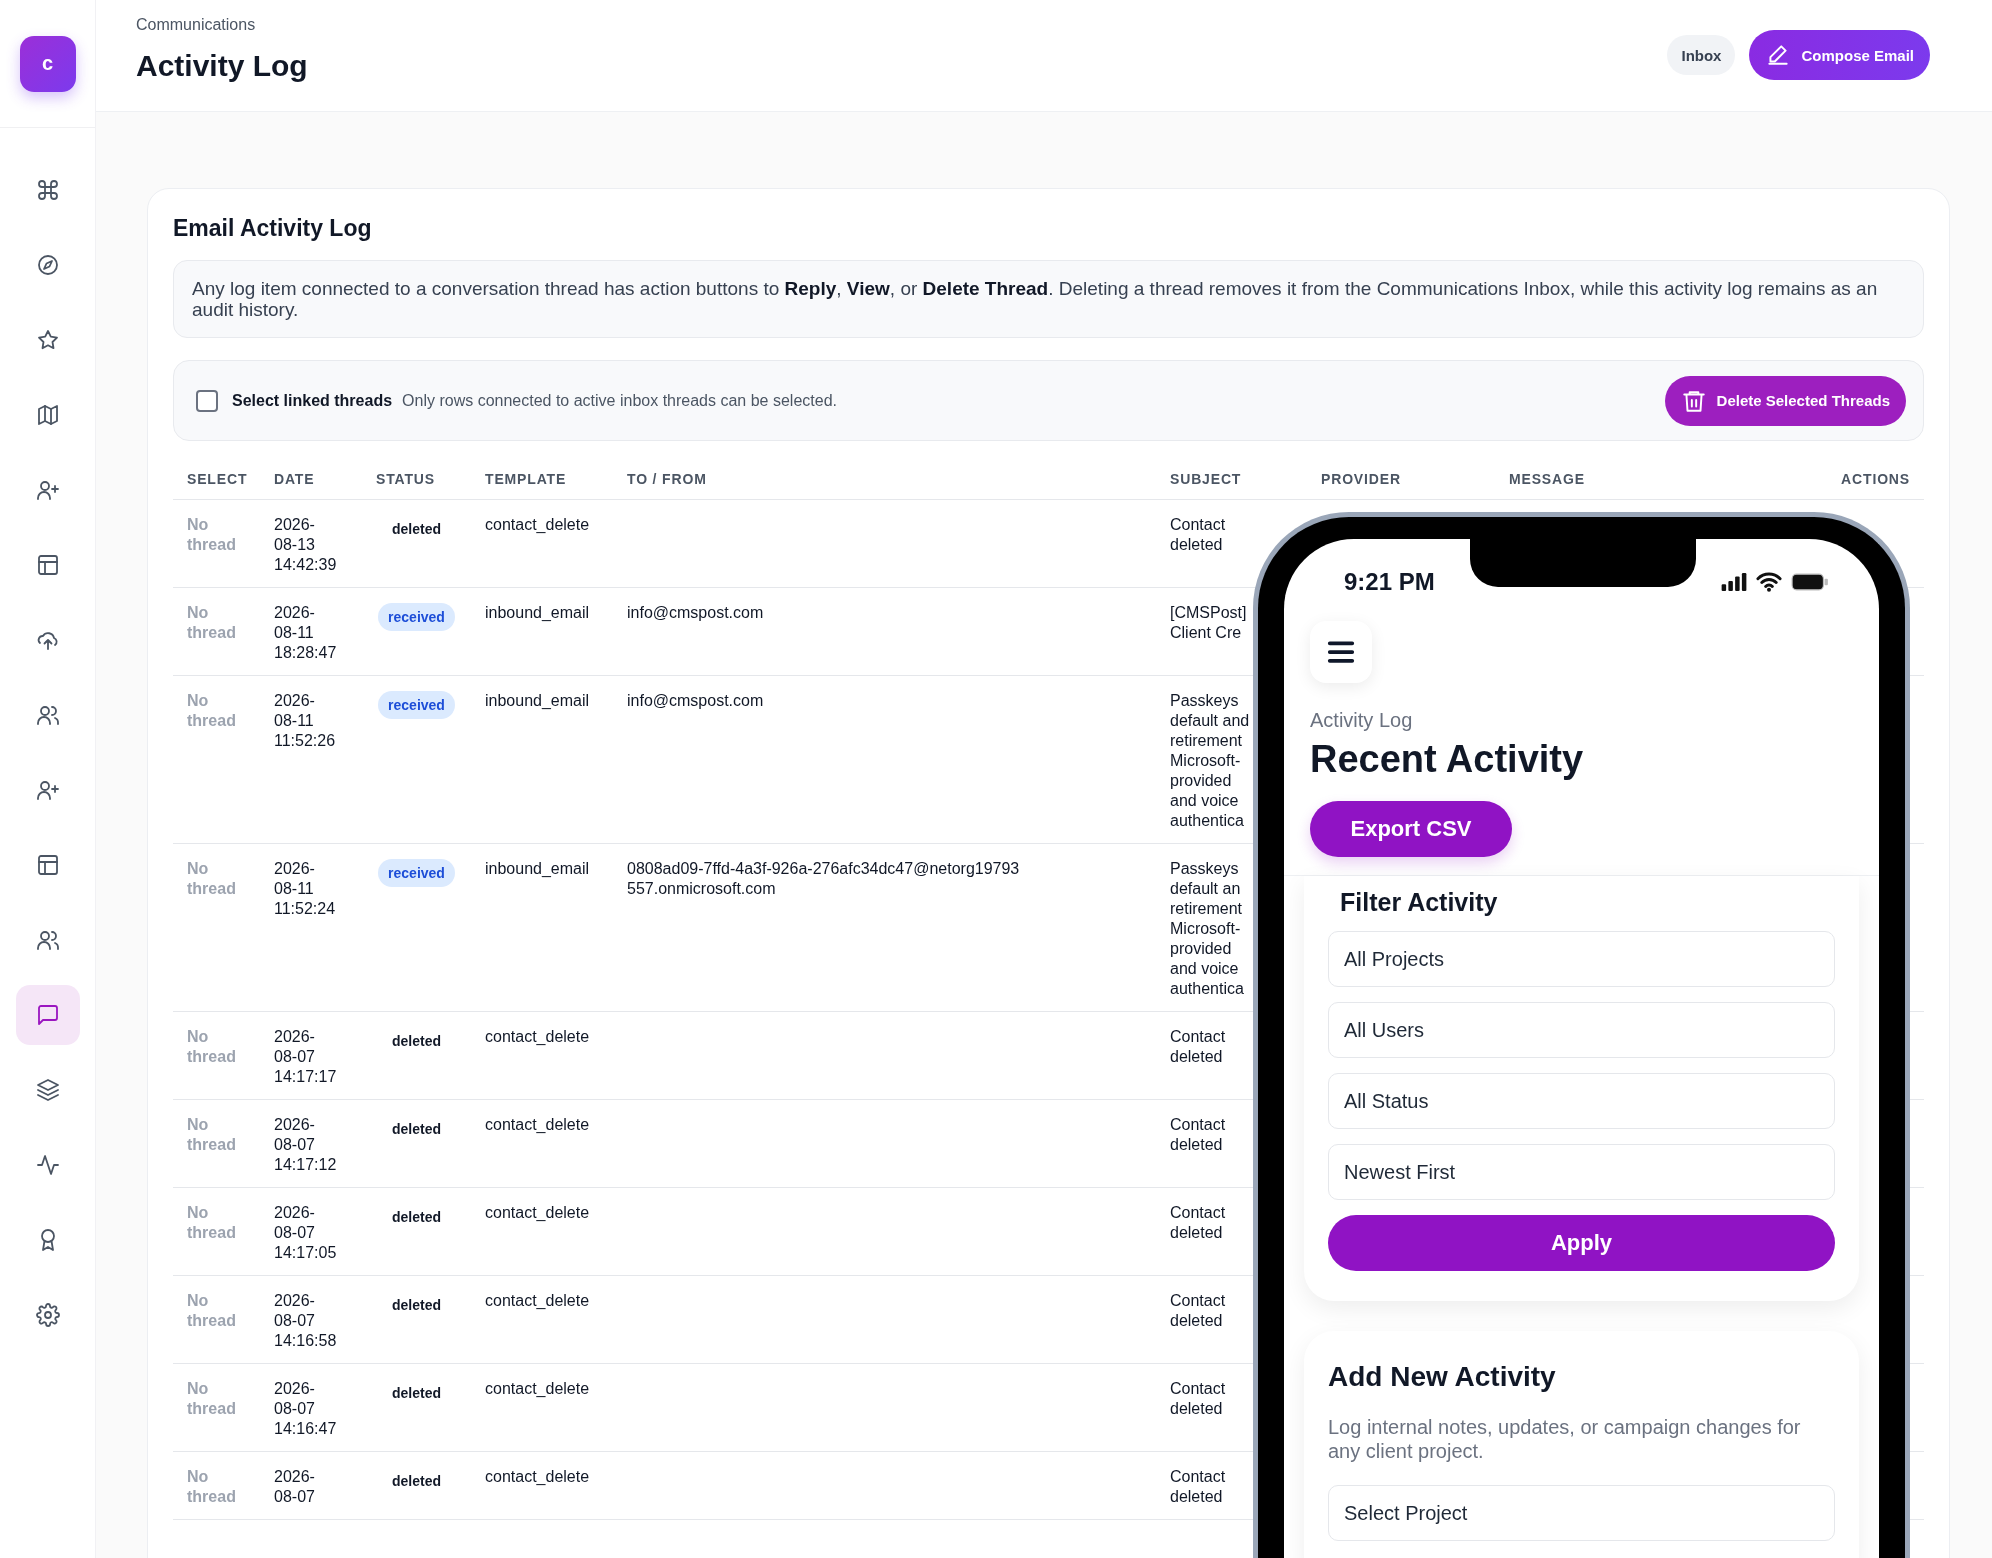 The height and width of the screenshot is (1558, 1992). Describe the element at coordinates (47, 1315) in the screenshot. I see `settings-icon` at that location.